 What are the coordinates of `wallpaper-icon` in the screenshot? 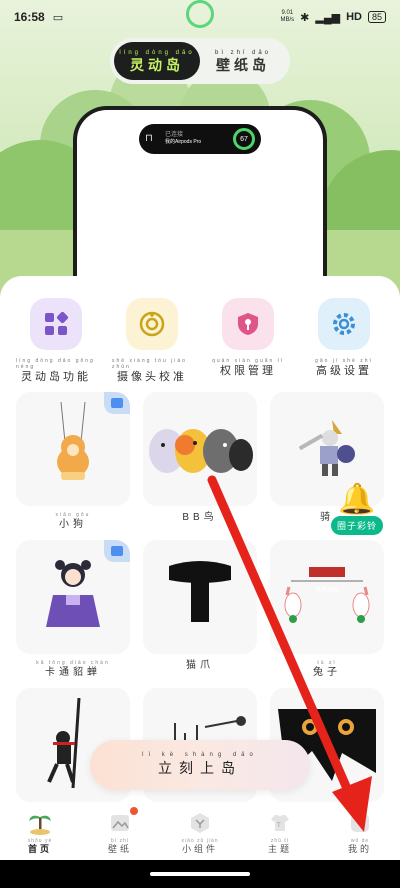 It's located at (121, 821).